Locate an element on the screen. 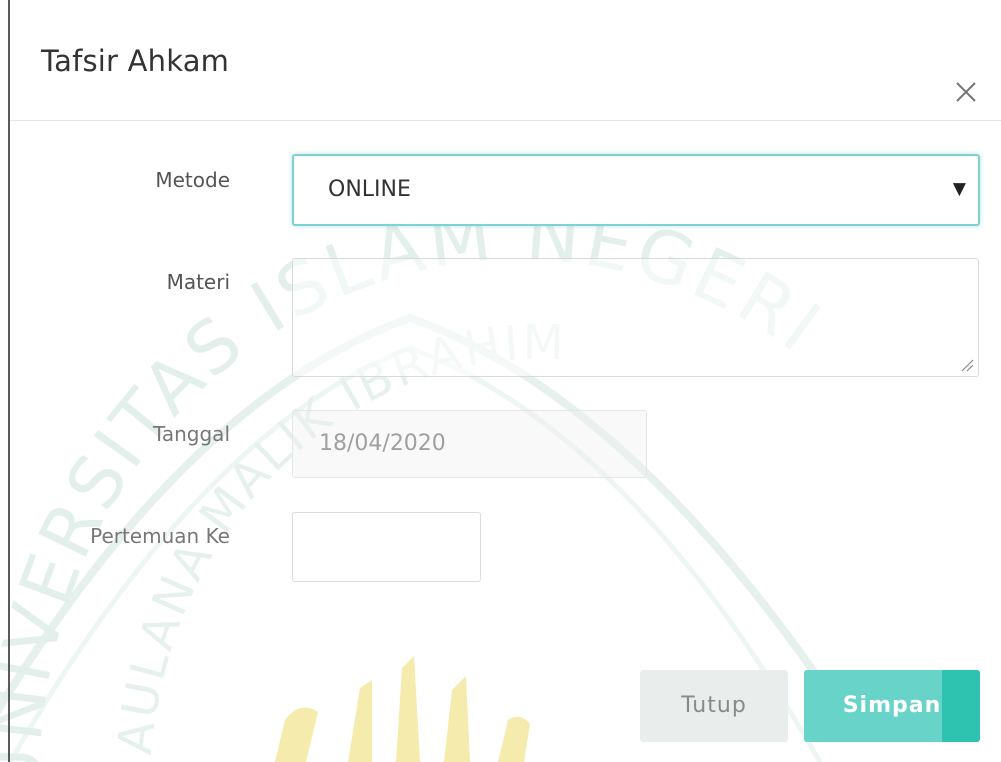 Image resolution: width=1001 pixels, height=762 pixels. tanggal-value: 18/04/2020 is located at coordinates (382, 443).